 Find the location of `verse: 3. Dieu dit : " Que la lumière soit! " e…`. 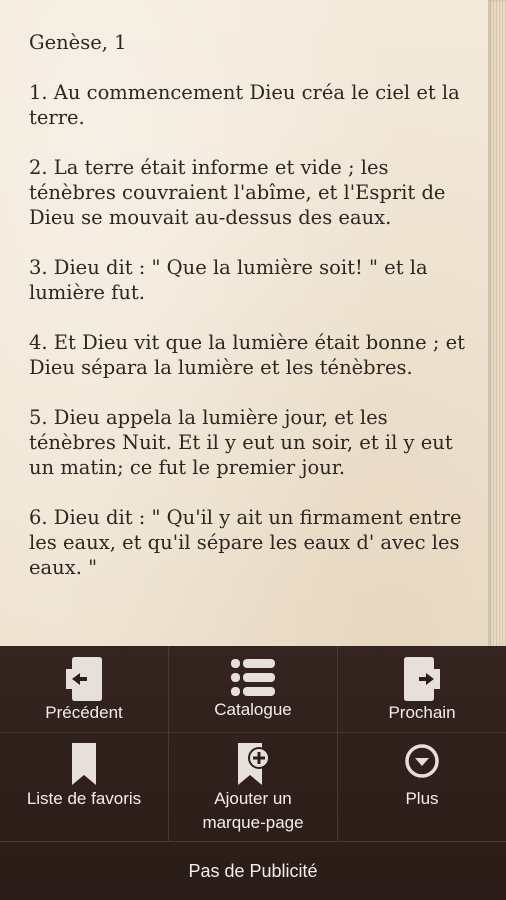

verse: 3. Dieu dit : " Que la lumière soit! " e… is located at coordinates (228, 280).